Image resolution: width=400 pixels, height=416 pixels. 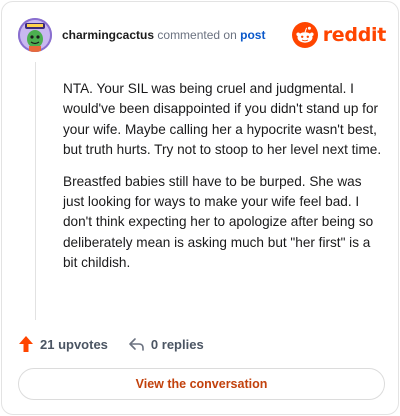 I want to click on action-text: commented on, so click(x=197, y=35).